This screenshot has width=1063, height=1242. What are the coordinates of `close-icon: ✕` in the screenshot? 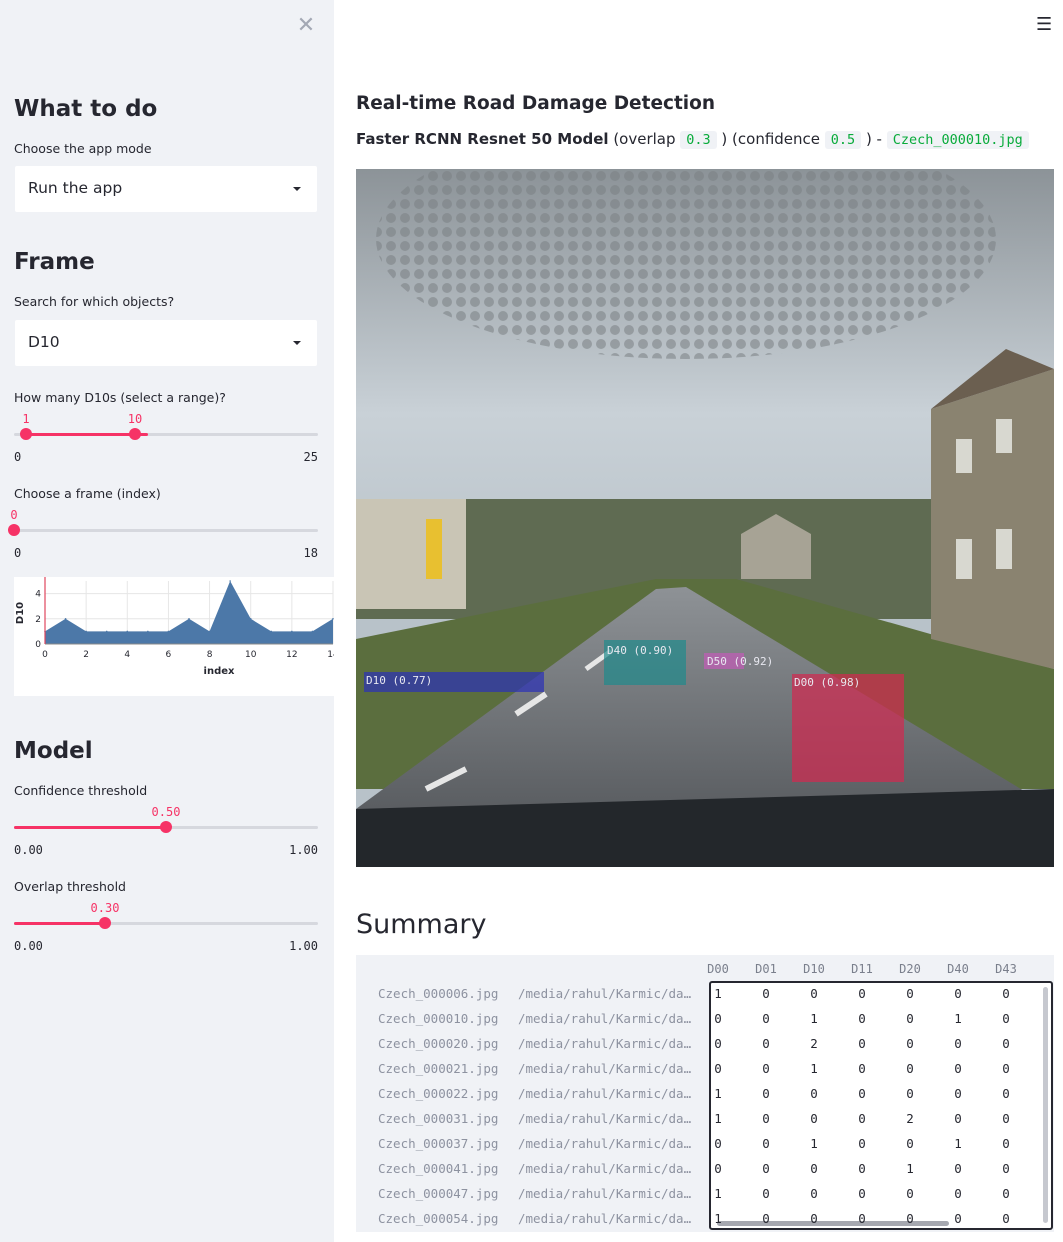 It's located at (306, 26).